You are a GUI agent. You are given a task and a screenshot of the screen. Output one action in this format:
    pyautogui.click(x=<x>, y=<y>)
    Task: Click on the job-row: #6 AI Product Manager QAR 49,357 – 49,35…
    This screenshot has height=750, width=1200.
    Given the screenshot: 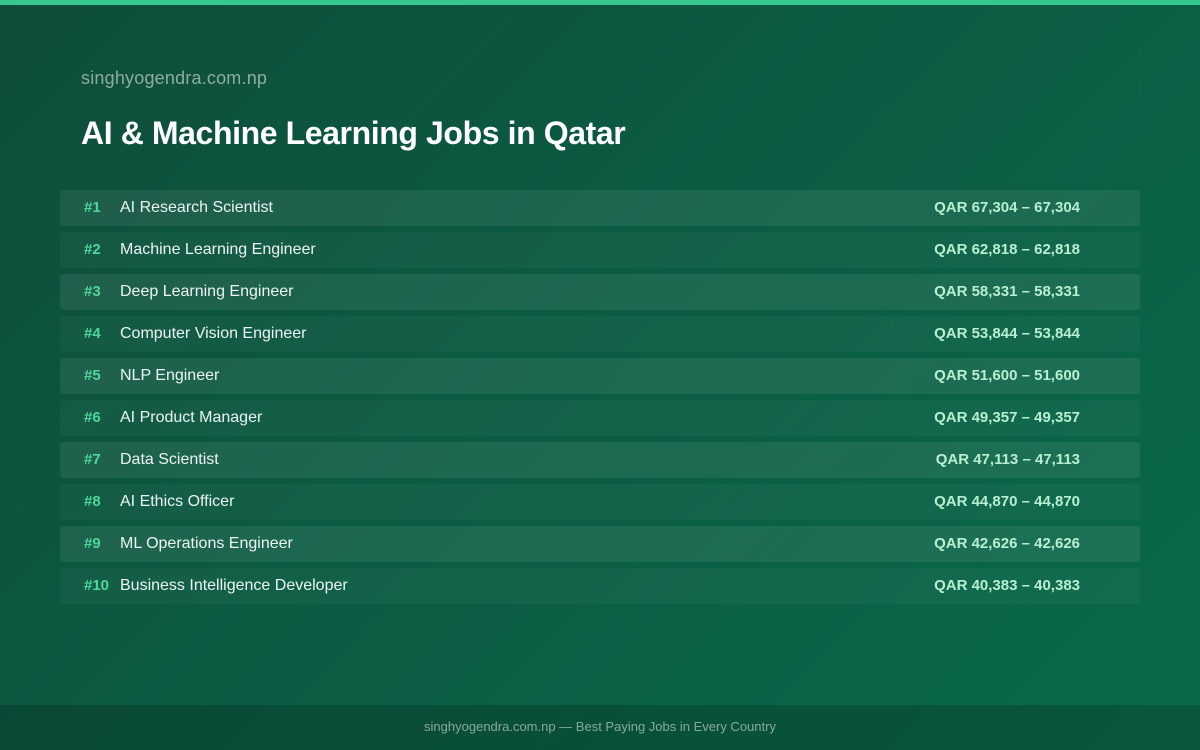 What is the action you would take?
    pyautogui.click(x=600, y=418)
    